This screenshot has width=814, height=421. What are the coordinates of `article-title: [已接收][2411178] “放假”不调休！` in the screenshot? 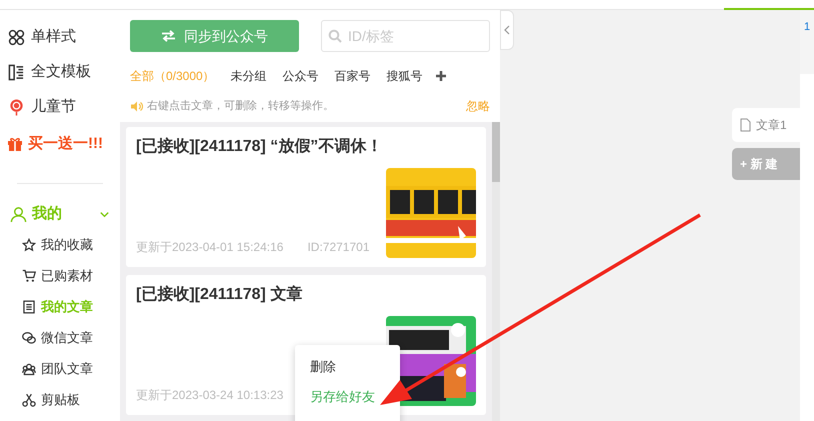 It's located at (260, 146).